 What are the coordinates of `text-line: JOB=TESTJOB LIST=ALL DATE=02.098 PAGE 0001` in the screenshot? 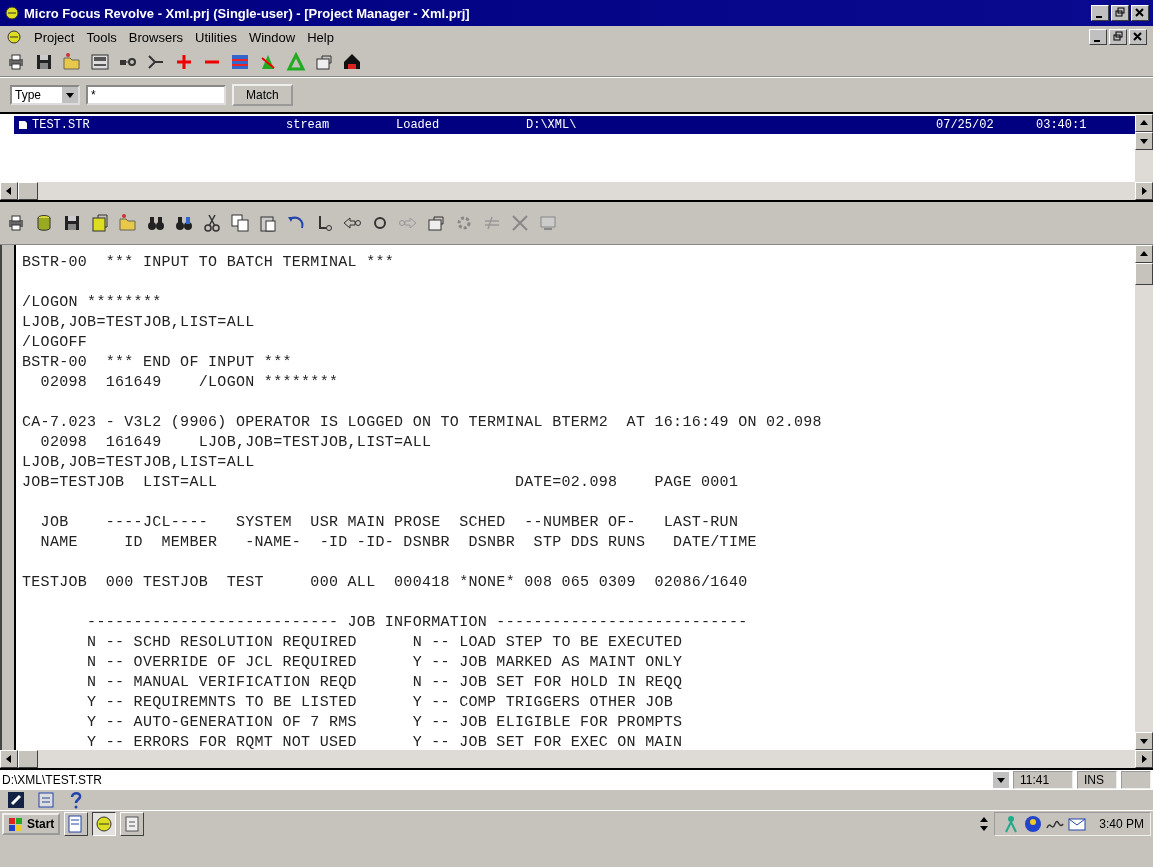 It's located at (381, 483).